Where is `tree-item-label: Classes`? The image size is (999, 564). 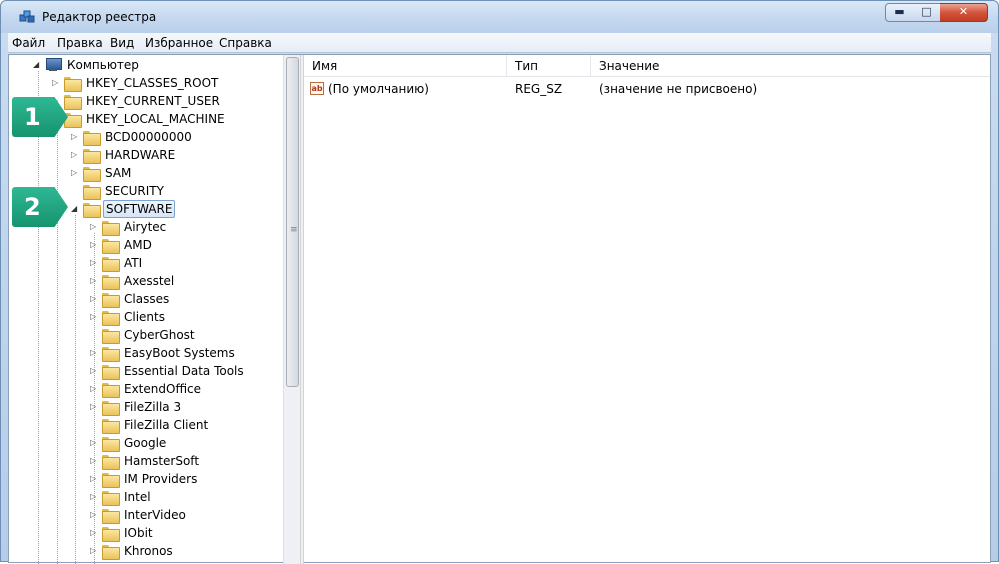 tree-item-label: Classes is located at coordinates (147, 299).